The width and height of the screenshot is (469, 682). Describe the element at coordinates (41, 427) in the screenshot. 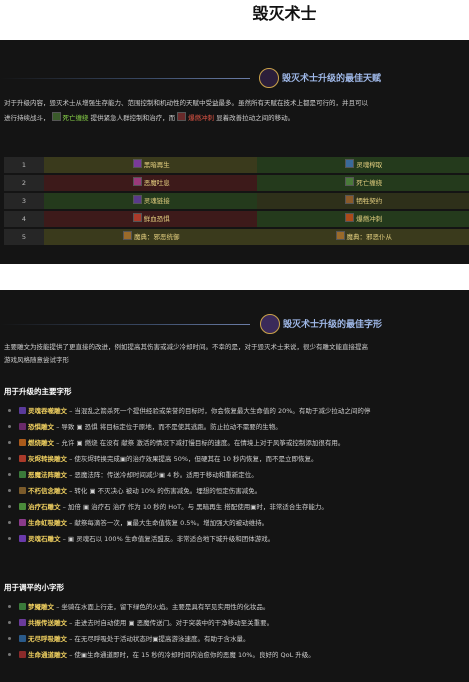

I see `glyph-name: 恐惧雕文` at that location.